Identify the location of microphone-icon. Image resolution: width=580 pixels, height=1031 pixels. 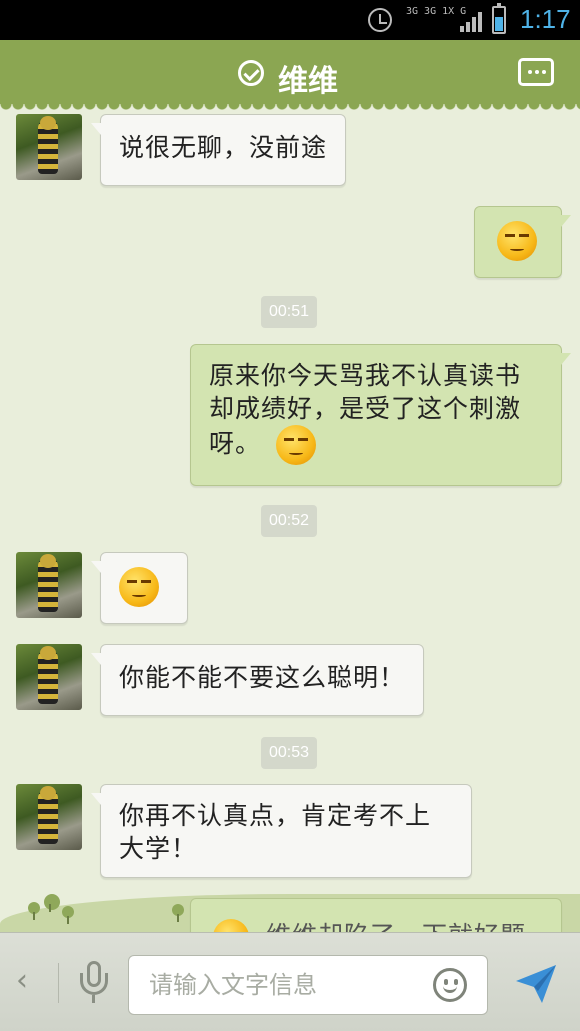
(94, 983).